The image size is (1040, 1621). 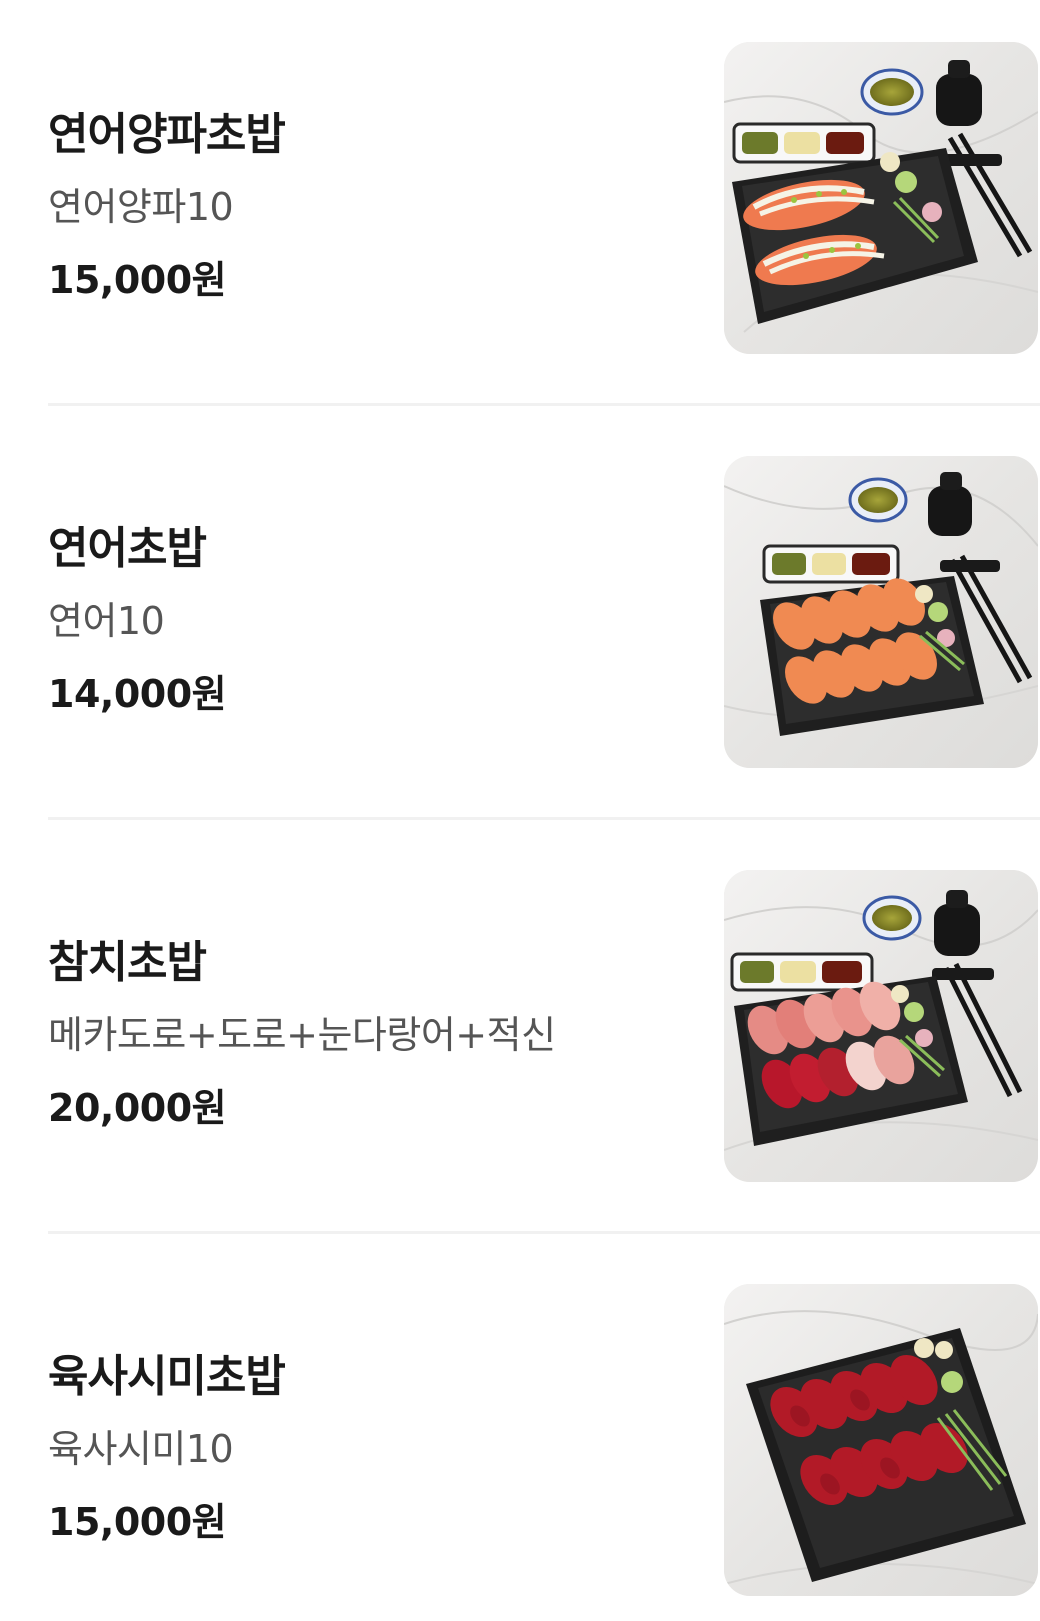 I want to click on menu-item-name: 연어양파초밥, so click(x=167, y=134).